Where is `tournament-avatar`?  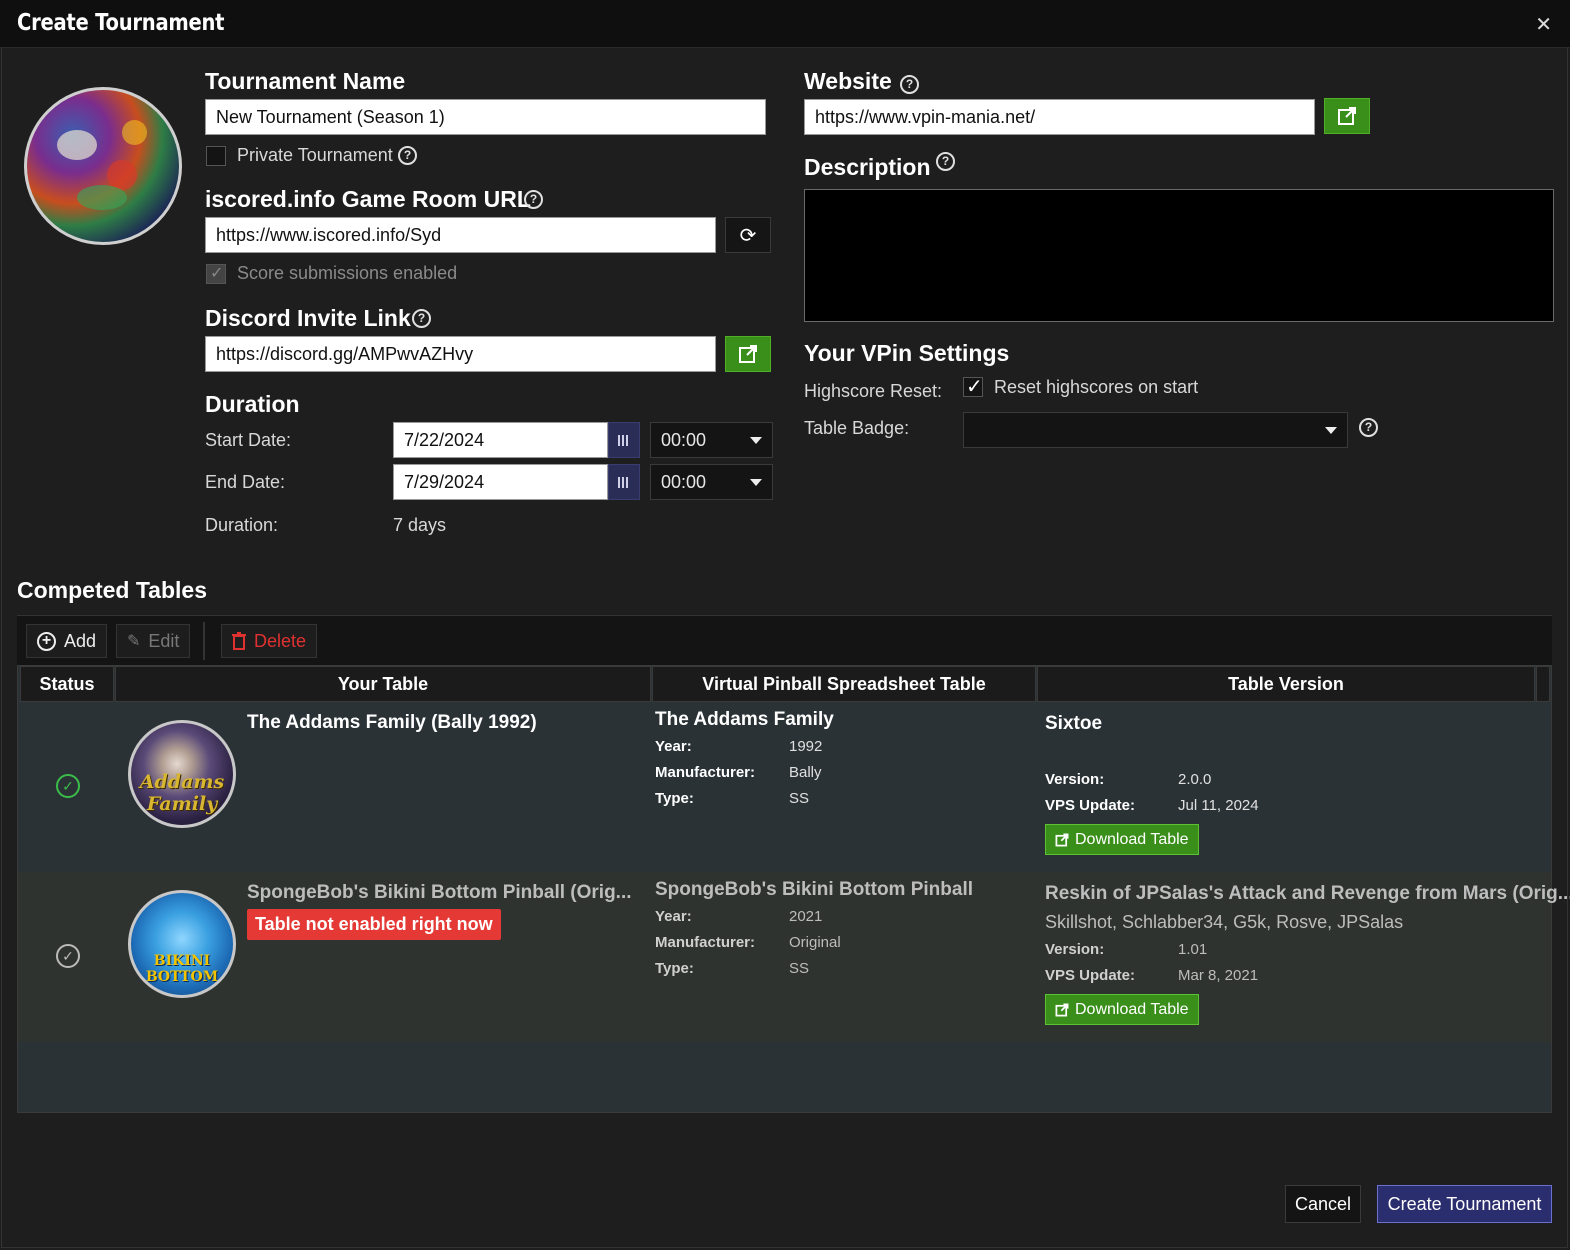 tournament-avatar is located at coordinates (103, 166).